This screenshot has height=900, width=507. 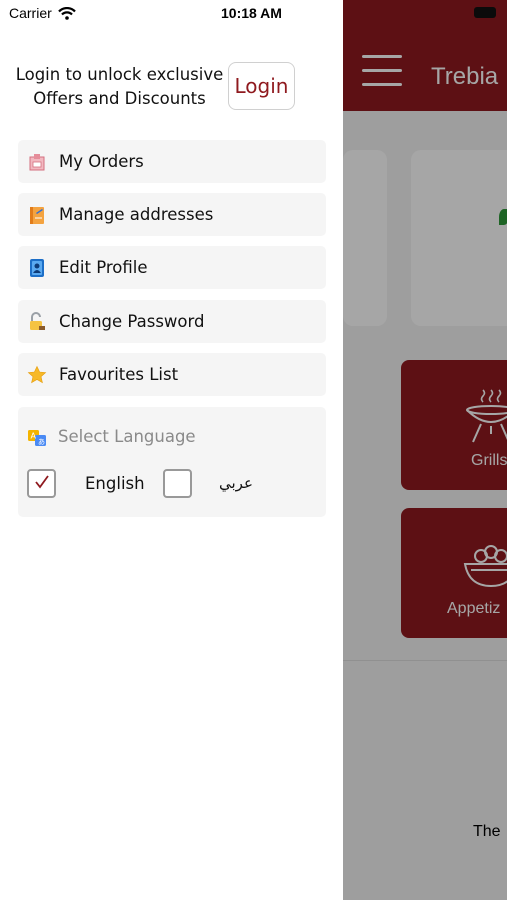 I want to click on menu-item-label: Change Password, so click(x=132, y=321).